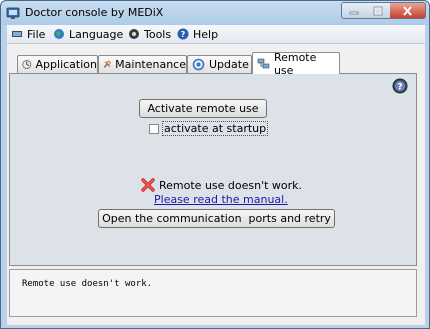 This screenshot has height=329, width=430. Describe the element at coordinates (154, 128) in the screenshot. I see `activate-at-startup-checkbox` at that location.